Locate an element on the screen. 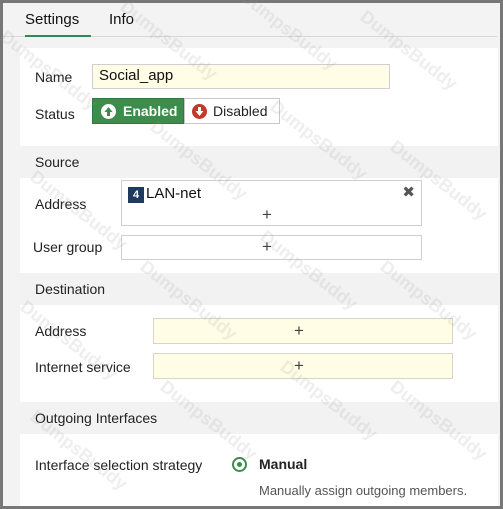 This screenshot has height=509, width=503. user-group-field: + is located at coordinates (271, 247).